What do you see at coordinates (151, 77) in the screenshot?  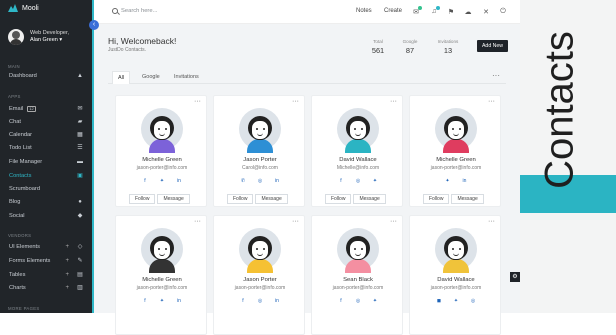 I see `tab-google: Google` at bounding box center [151, 77].